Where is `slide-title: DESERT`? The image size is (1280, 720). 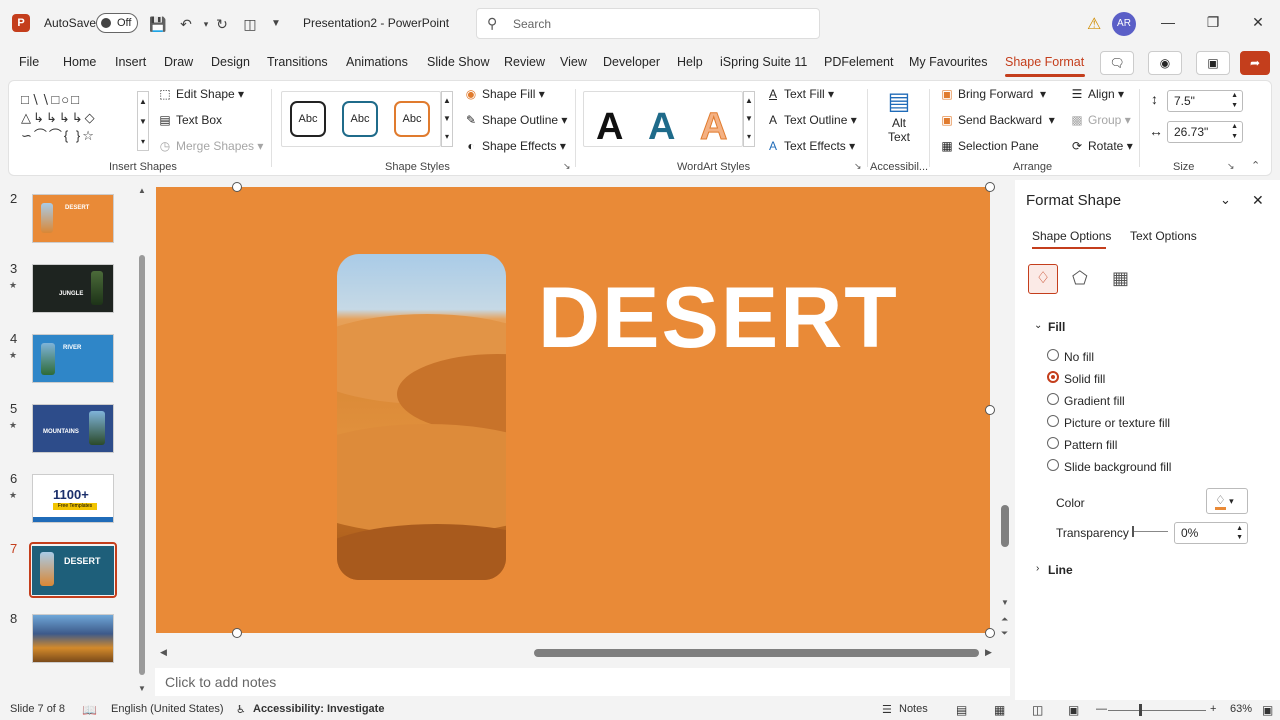
slide-title: DESERT is located at coordinates (718, 318).